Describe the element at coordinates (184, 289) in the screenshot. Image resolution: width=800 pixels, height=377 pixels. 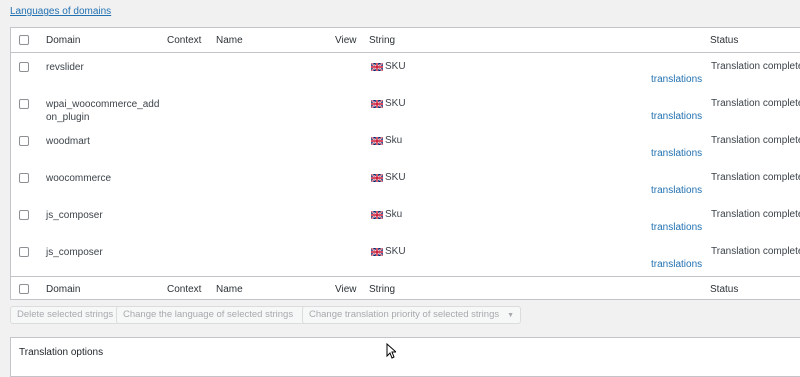
I see `col-context-footer: Context` at that location.